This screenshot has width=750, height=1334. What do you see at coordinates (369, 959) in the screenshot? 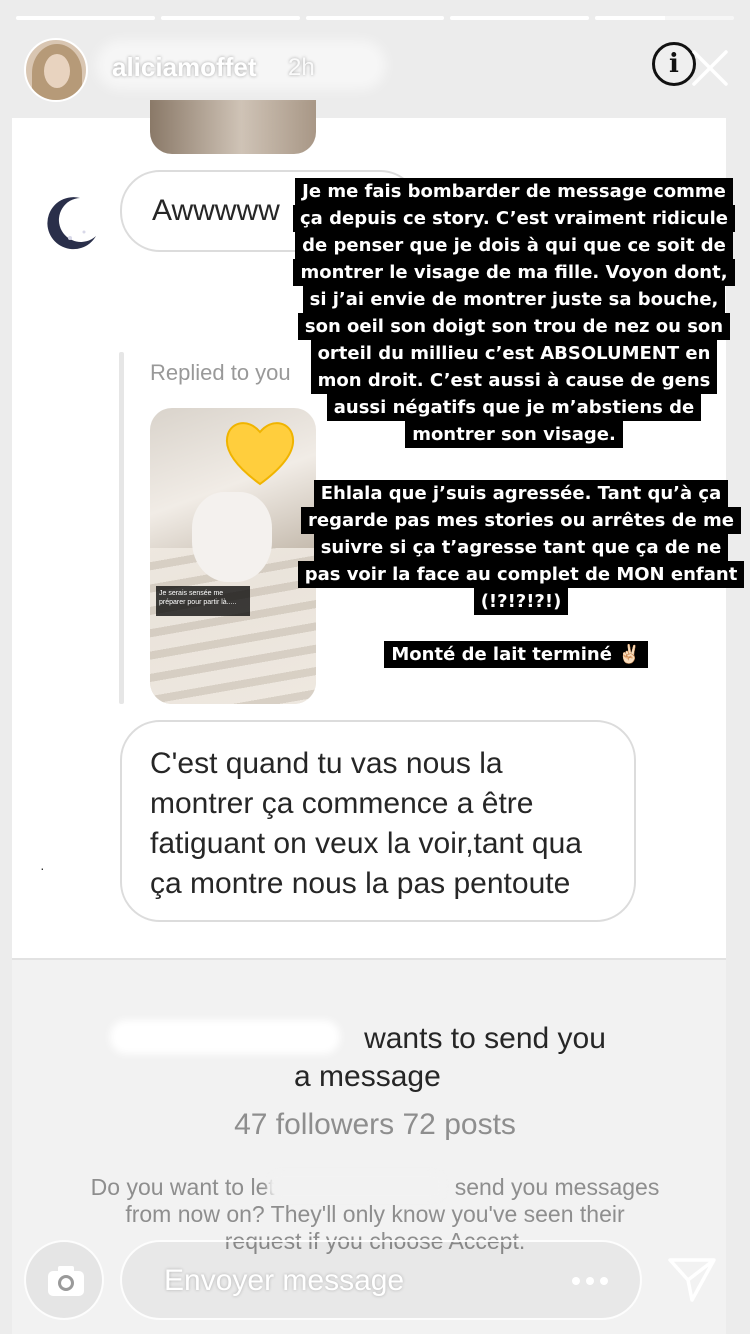
I see `divider` at bounding box center [369, 959].